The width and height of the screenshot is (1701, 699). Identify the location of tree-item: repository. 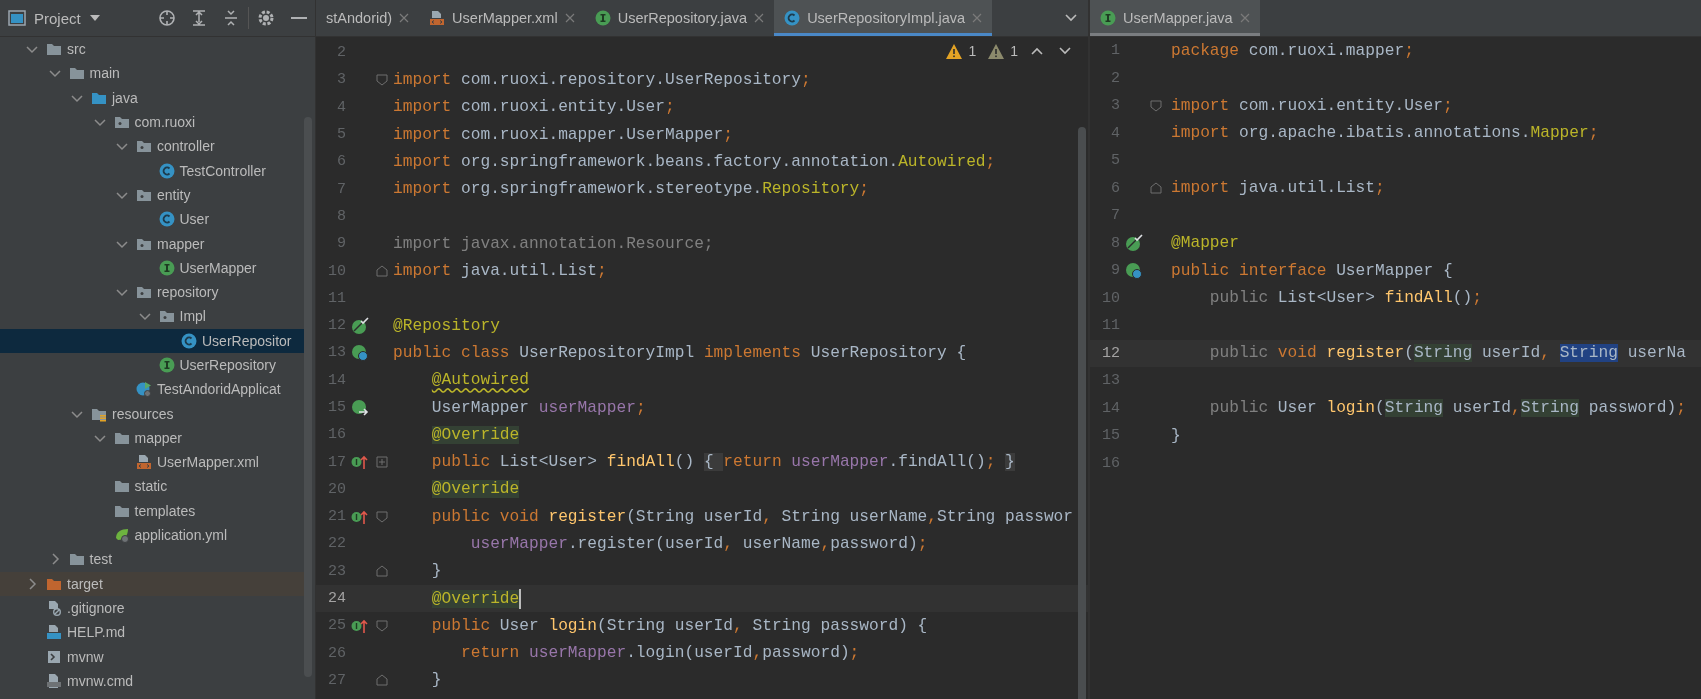
(152, 292).